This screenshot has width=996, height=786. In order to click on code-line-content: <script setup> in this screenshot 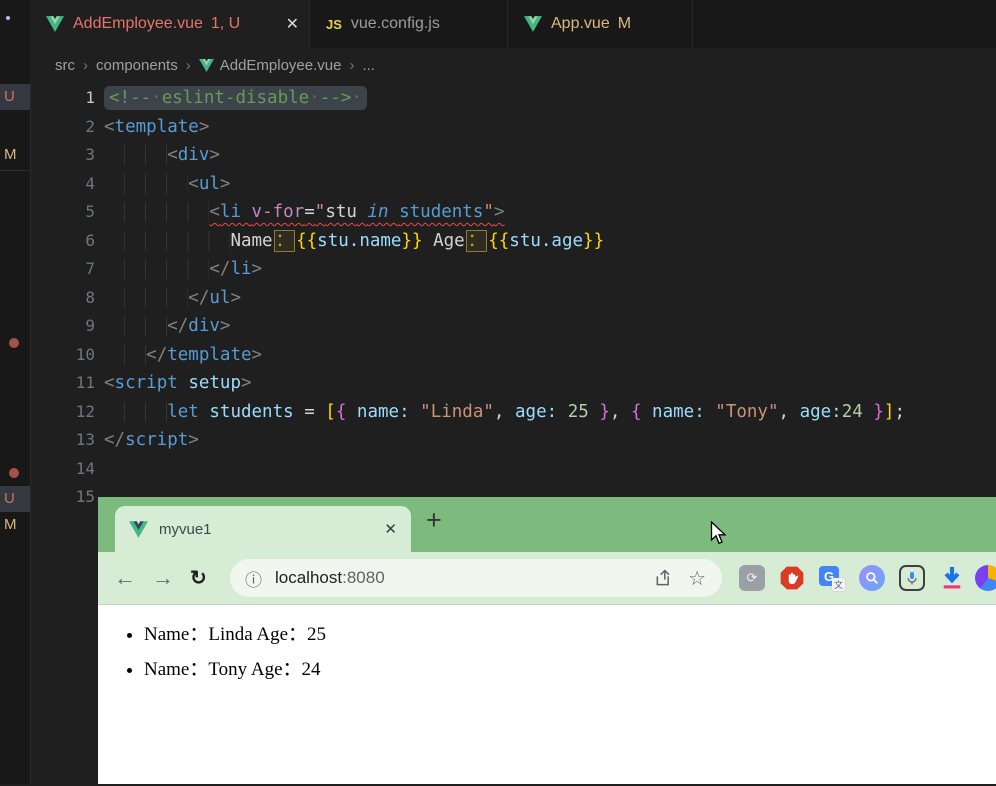, I will do `click(173, 383)`.